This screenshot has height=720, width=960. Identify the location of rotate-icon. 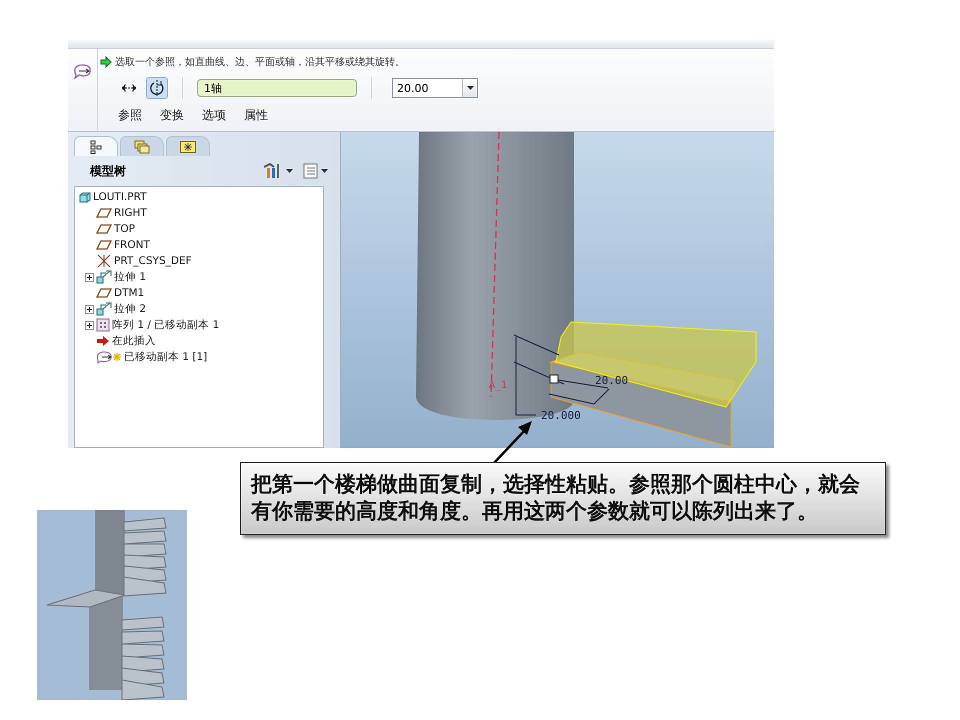
(157, 88).